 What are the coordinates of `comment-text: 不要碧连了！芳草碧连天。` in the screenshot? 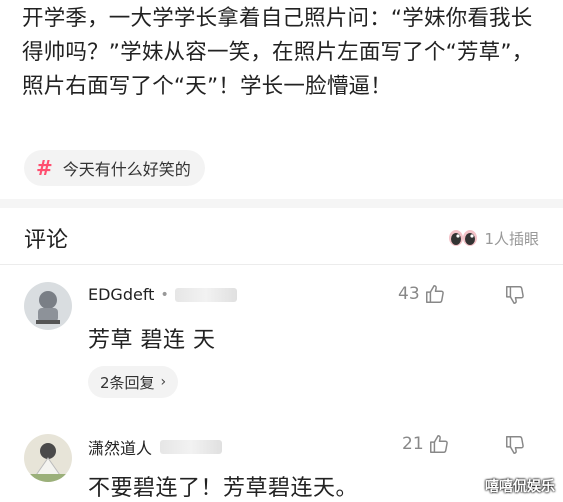 It's located at (223, 488).